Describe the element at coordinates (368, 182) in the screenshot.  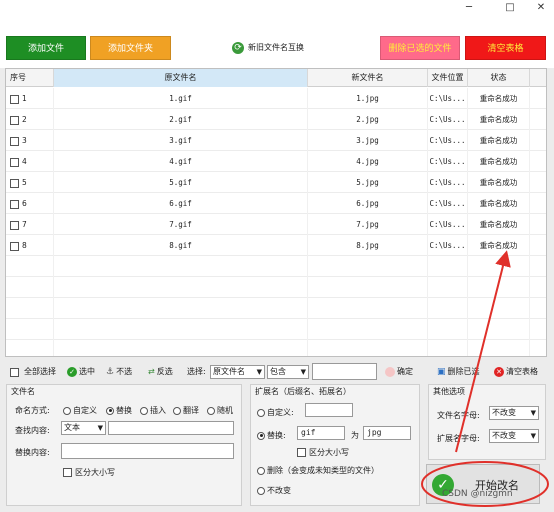
I see `new-name-cell: 5.jpg` at that location.